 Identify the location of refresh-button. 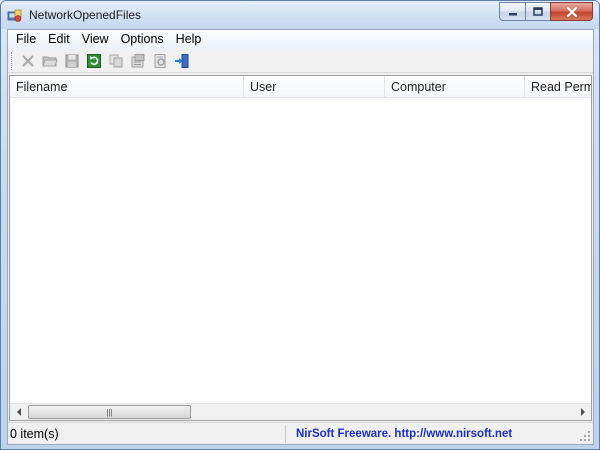
(94, 61).